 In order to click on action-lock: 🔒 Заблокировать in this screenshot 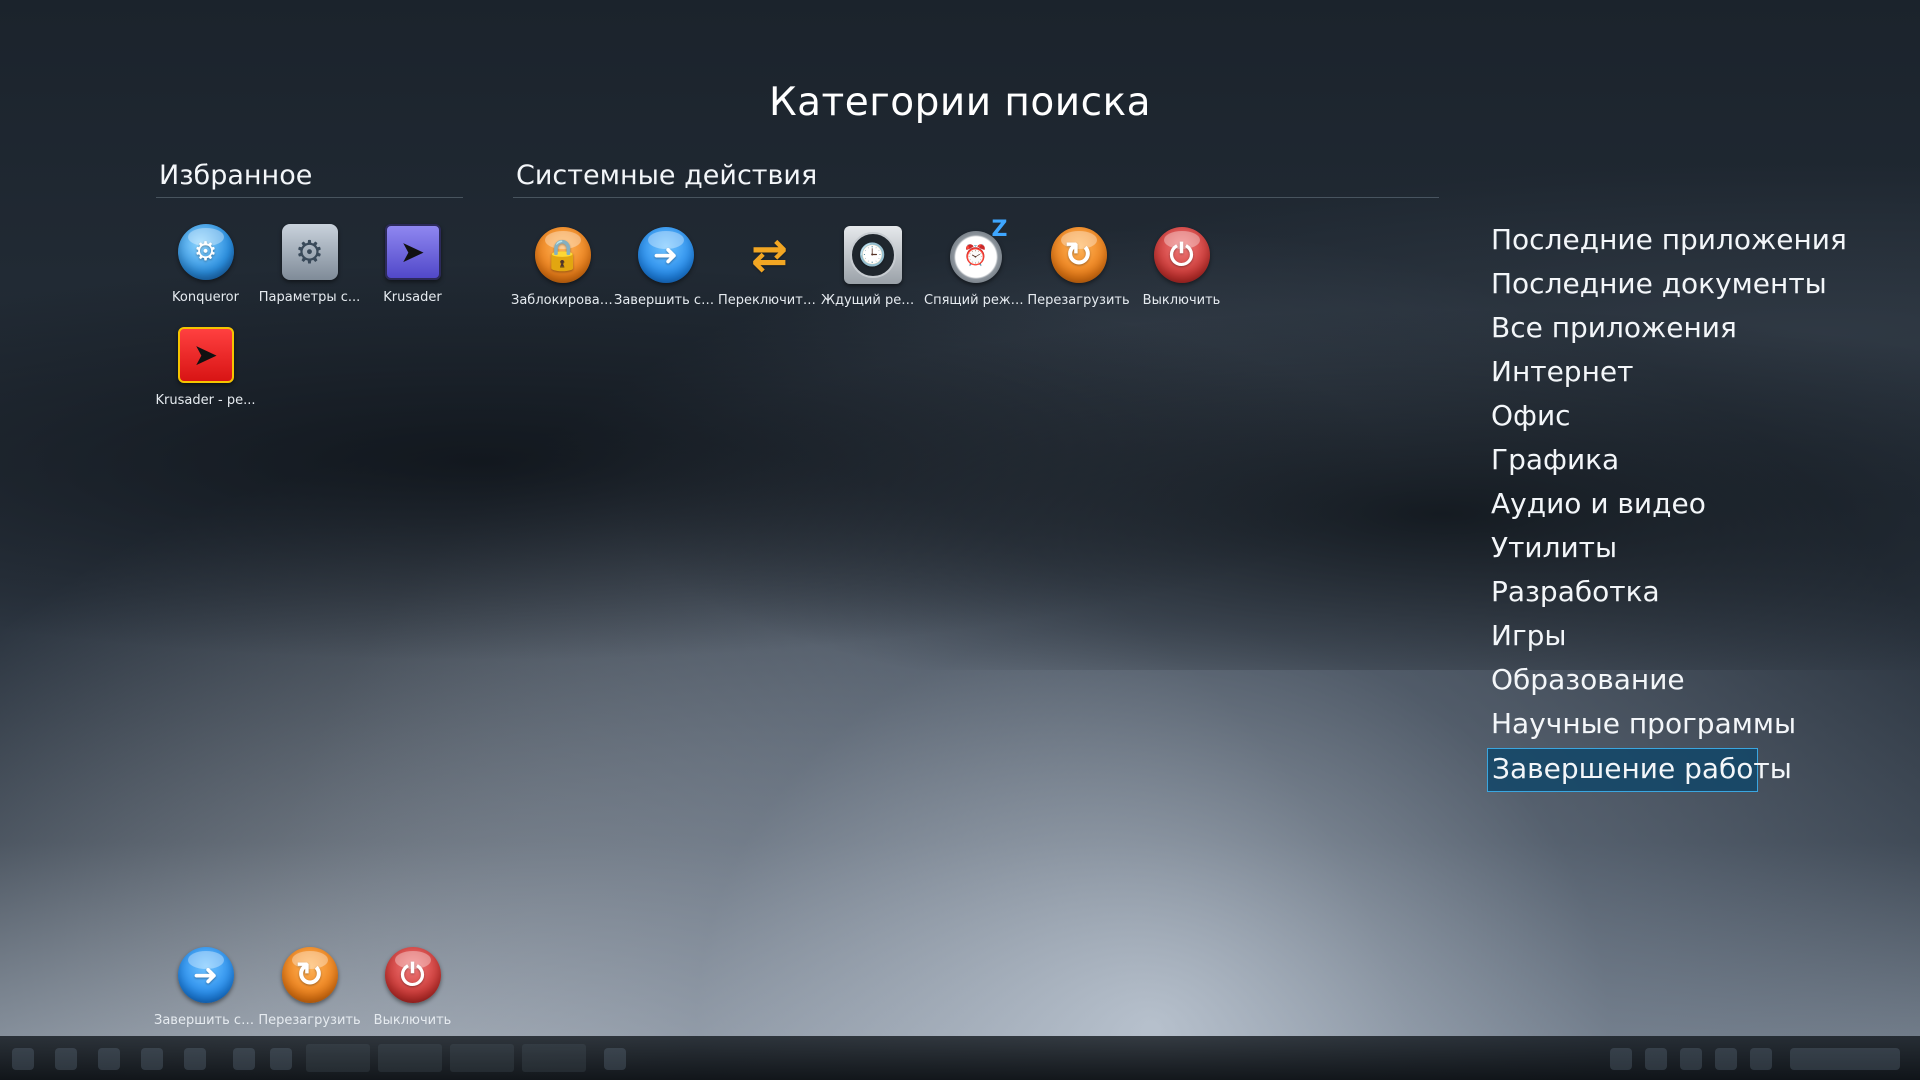, I will do `click(562, 271)`.